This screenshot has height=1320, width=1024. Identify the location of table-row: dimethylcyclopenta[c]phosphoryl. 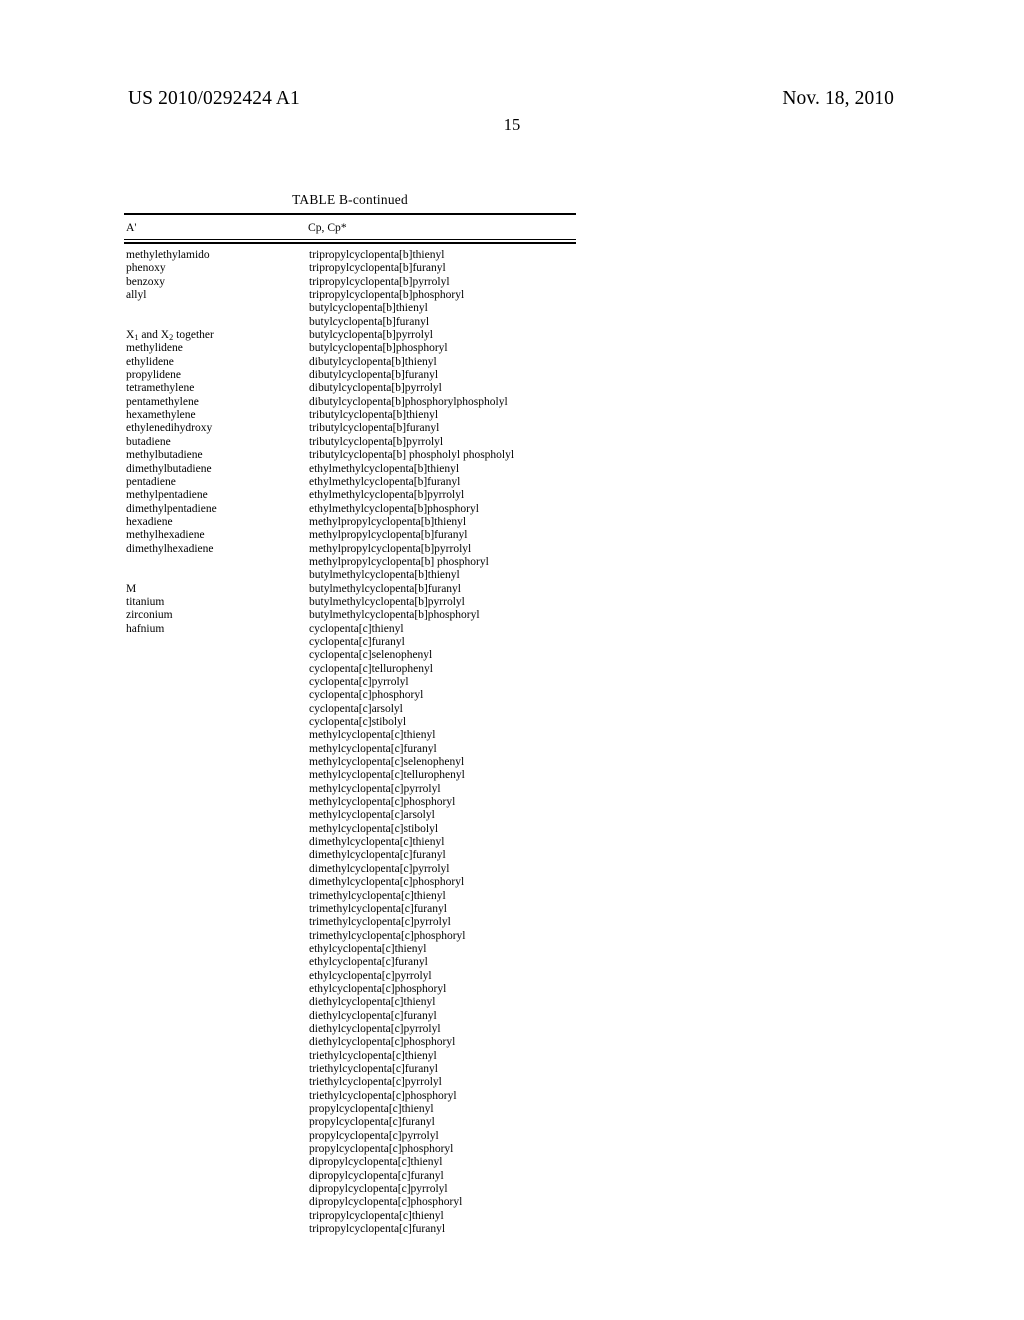
(350, 882).